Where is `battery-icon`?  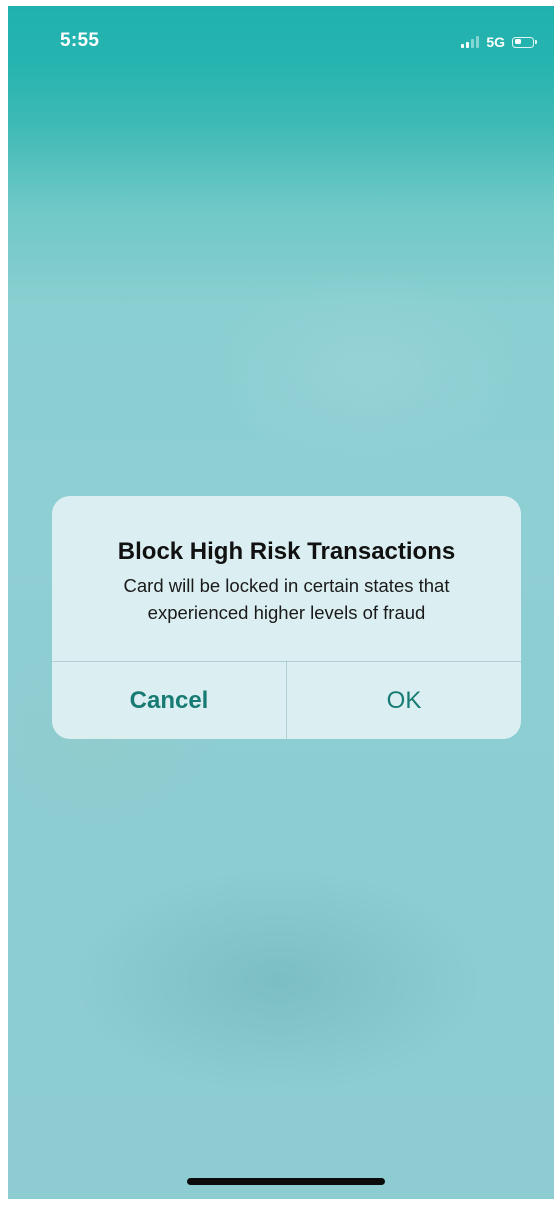
battery-icon is located at coordinates (524, 42).